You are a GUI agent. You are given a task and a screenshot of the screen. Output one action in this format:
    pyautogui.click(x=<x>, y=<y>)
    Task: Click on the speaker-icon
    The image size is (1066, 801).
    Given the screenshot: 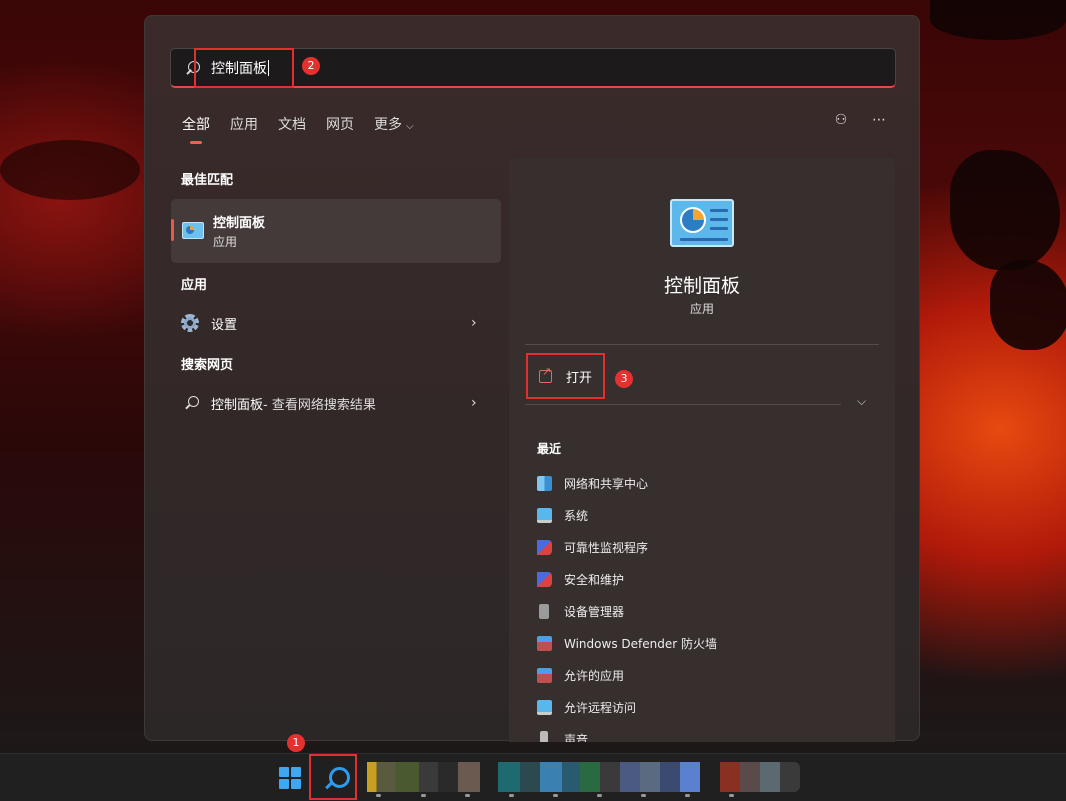 What is the action you would take?
    pyautogui.click(x=544, y=736)
    